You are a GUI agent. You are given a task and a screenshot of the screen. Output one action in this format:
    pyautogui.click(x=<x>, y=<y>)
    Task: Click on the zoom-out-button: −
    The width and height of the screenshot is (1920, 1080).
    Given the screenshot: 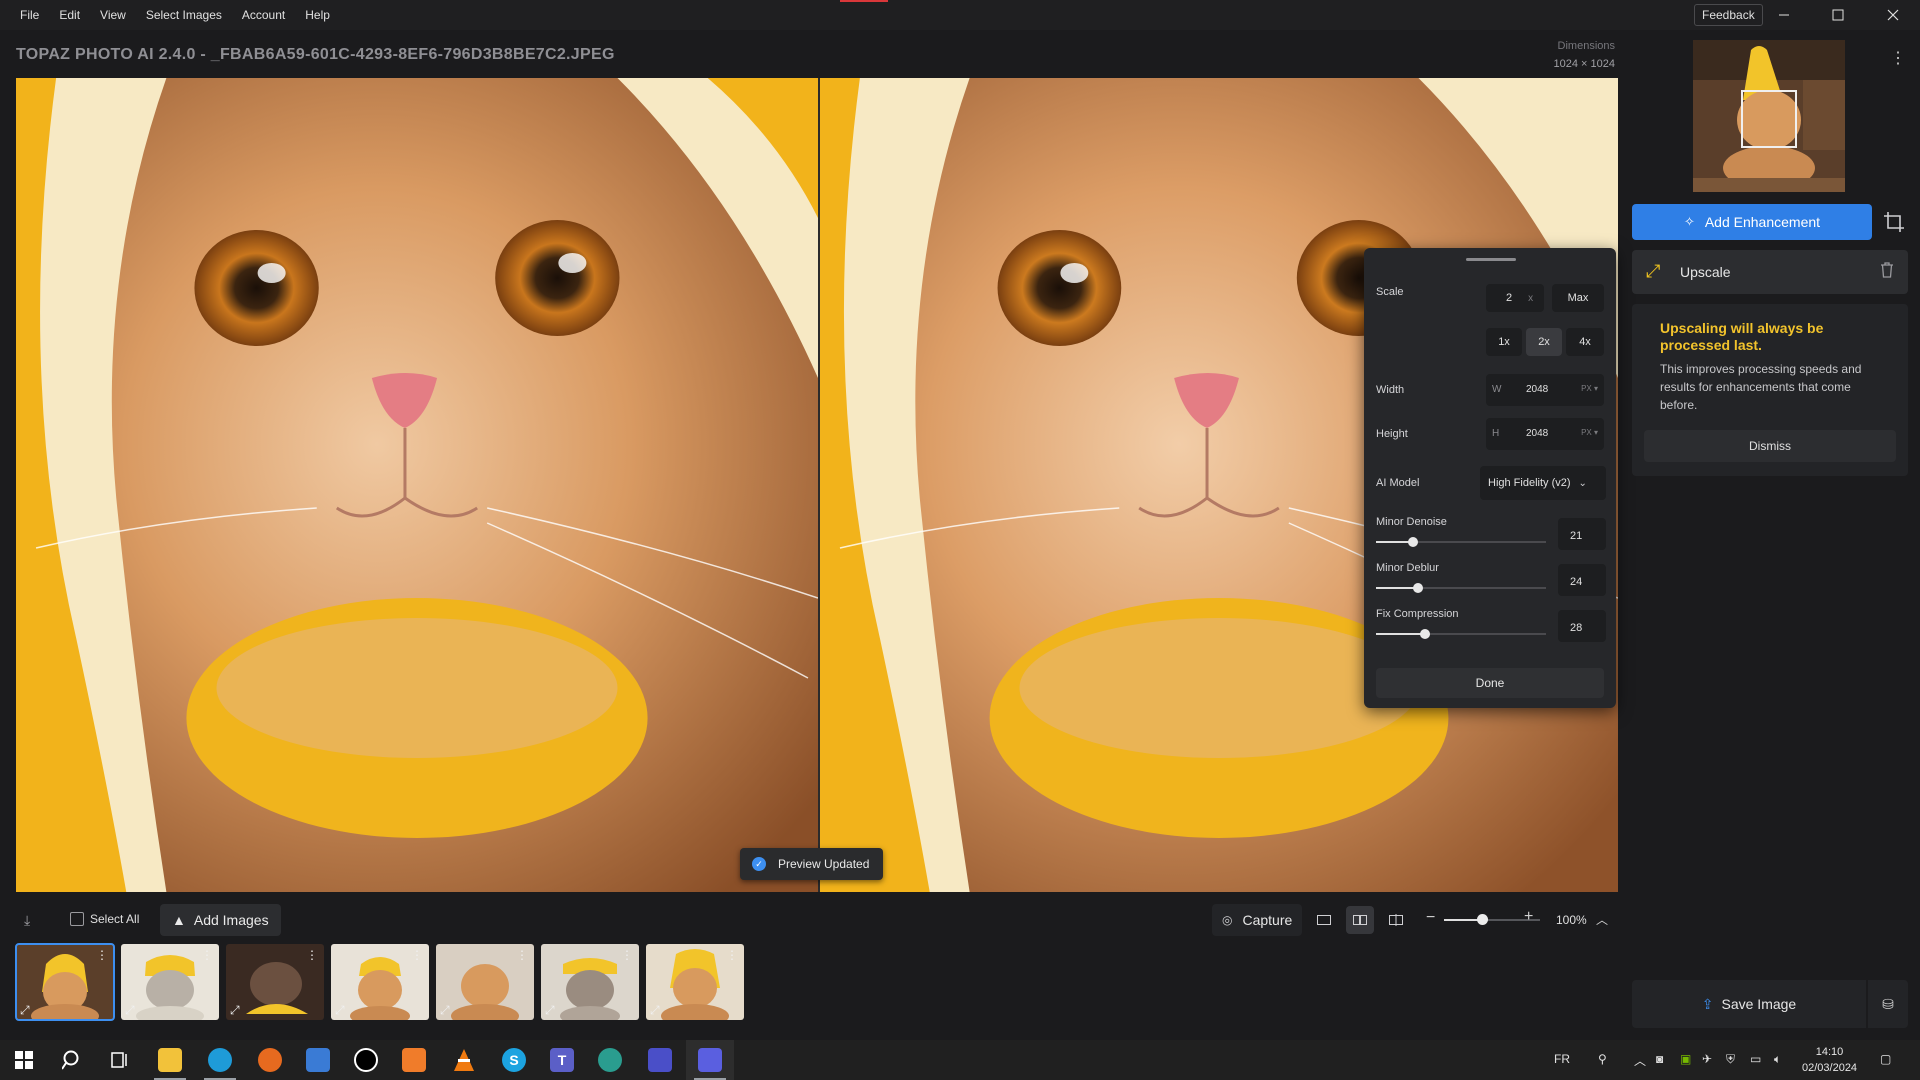 What is the action you would take?
    pyautogui.click(x=1430, y=918)
    